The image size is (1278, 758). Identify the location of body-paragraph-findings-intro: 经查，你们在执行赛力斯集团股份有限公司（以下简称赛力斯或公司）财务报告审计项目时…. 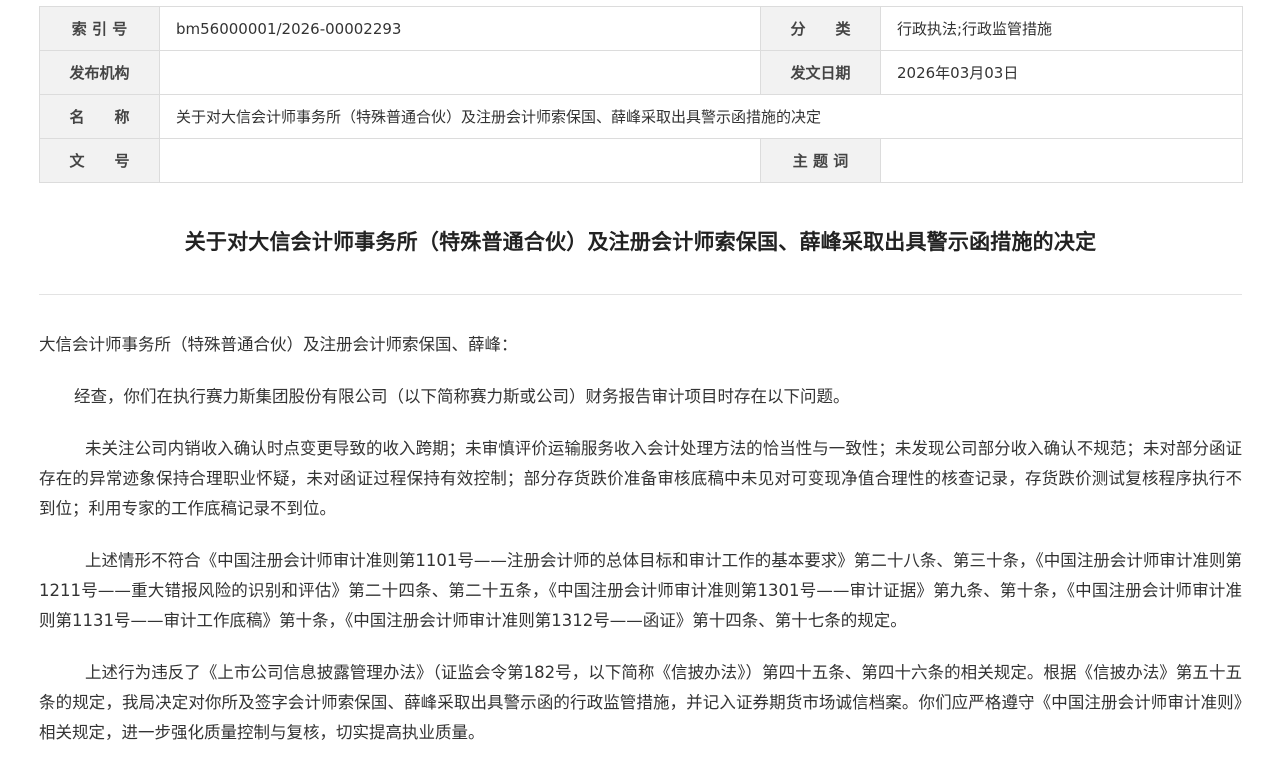
(462, 396).